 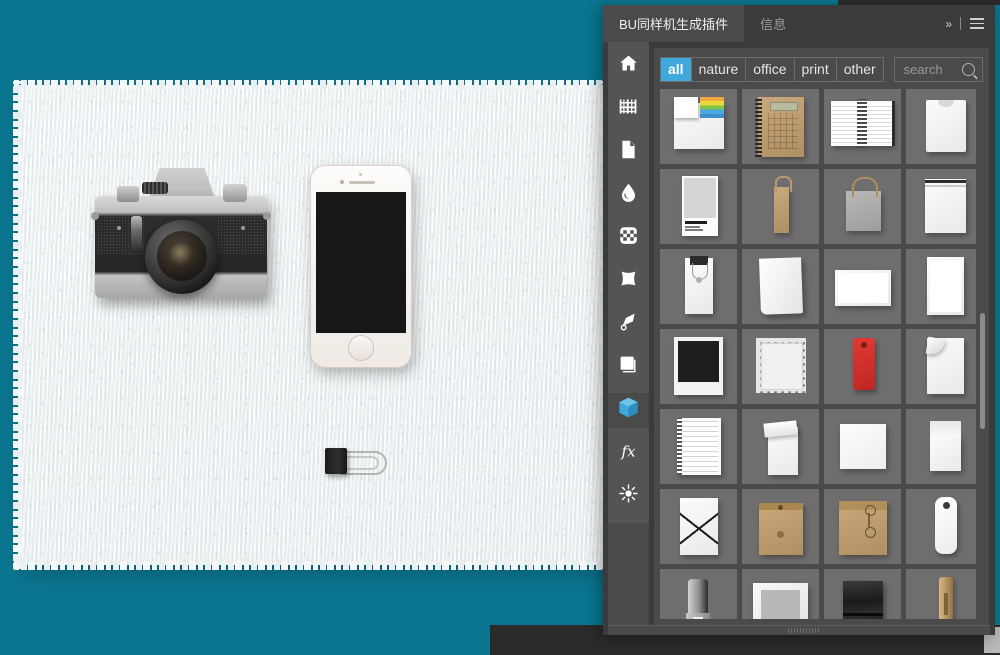 I want to click on sidebar-item-scroll, so click(x=628, y=321).